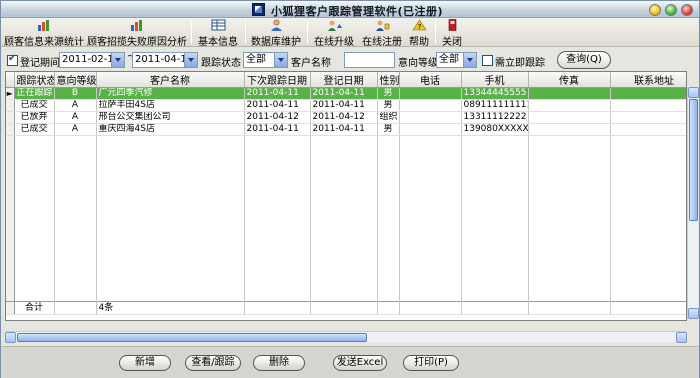 This screenshot has width=700, height=378. Describe the element at coordinates (693, 313) in the screenshot. I see `scroll-down-button` at that location.